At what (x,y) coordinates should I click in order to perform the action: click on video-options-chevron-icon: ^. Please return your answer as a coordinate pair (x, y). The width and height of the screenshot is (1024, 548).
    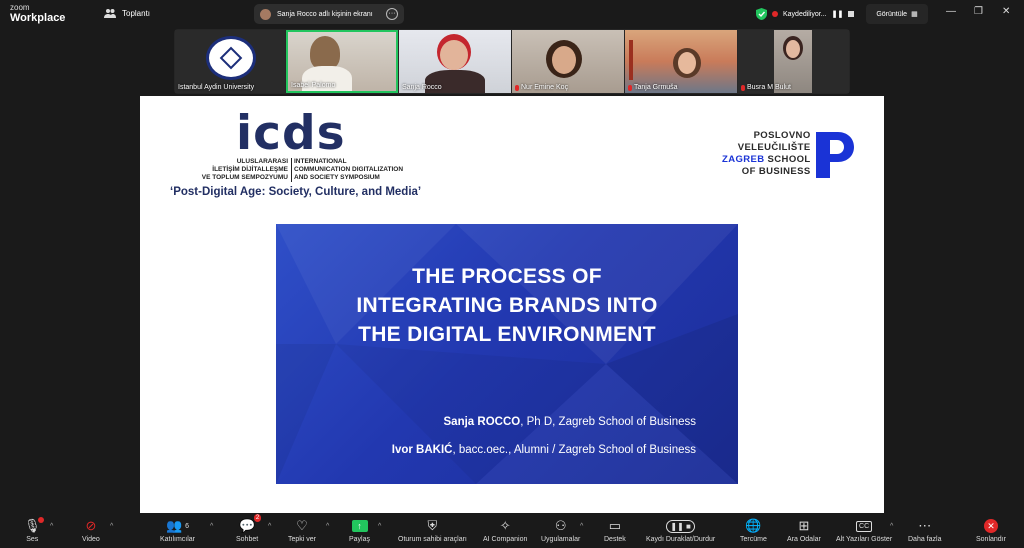
    Looking at the image, I should click on (111, 526).